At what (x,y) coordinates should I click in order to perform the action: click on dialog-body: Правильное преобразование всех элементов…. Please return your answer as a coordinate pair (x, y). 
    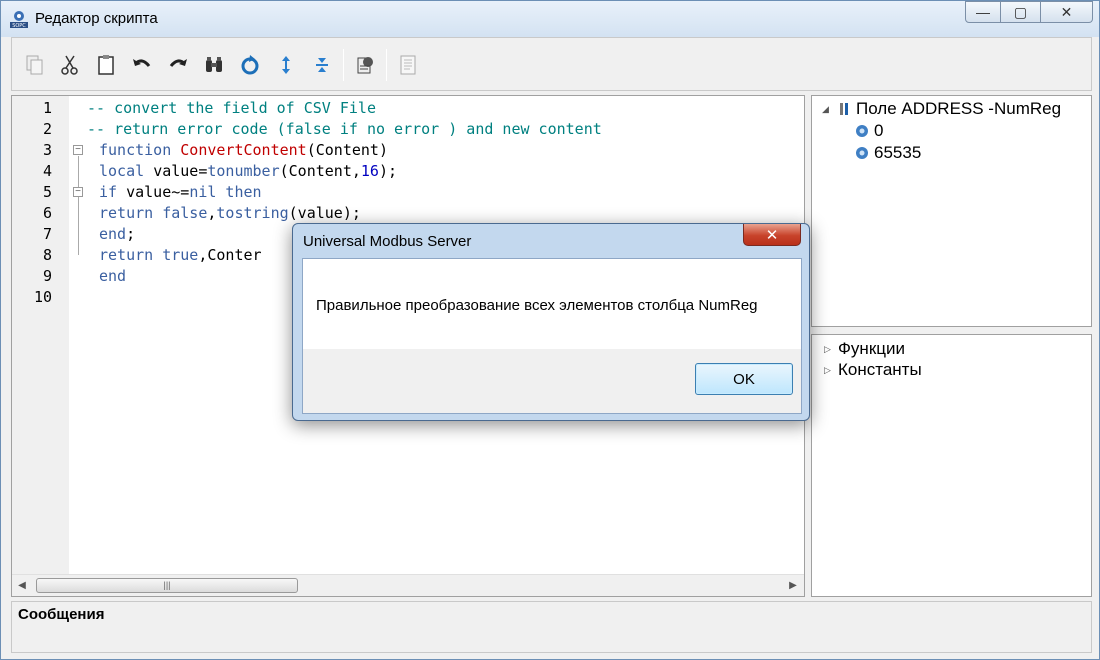
    Looking at the image, I should click on (552, 336).